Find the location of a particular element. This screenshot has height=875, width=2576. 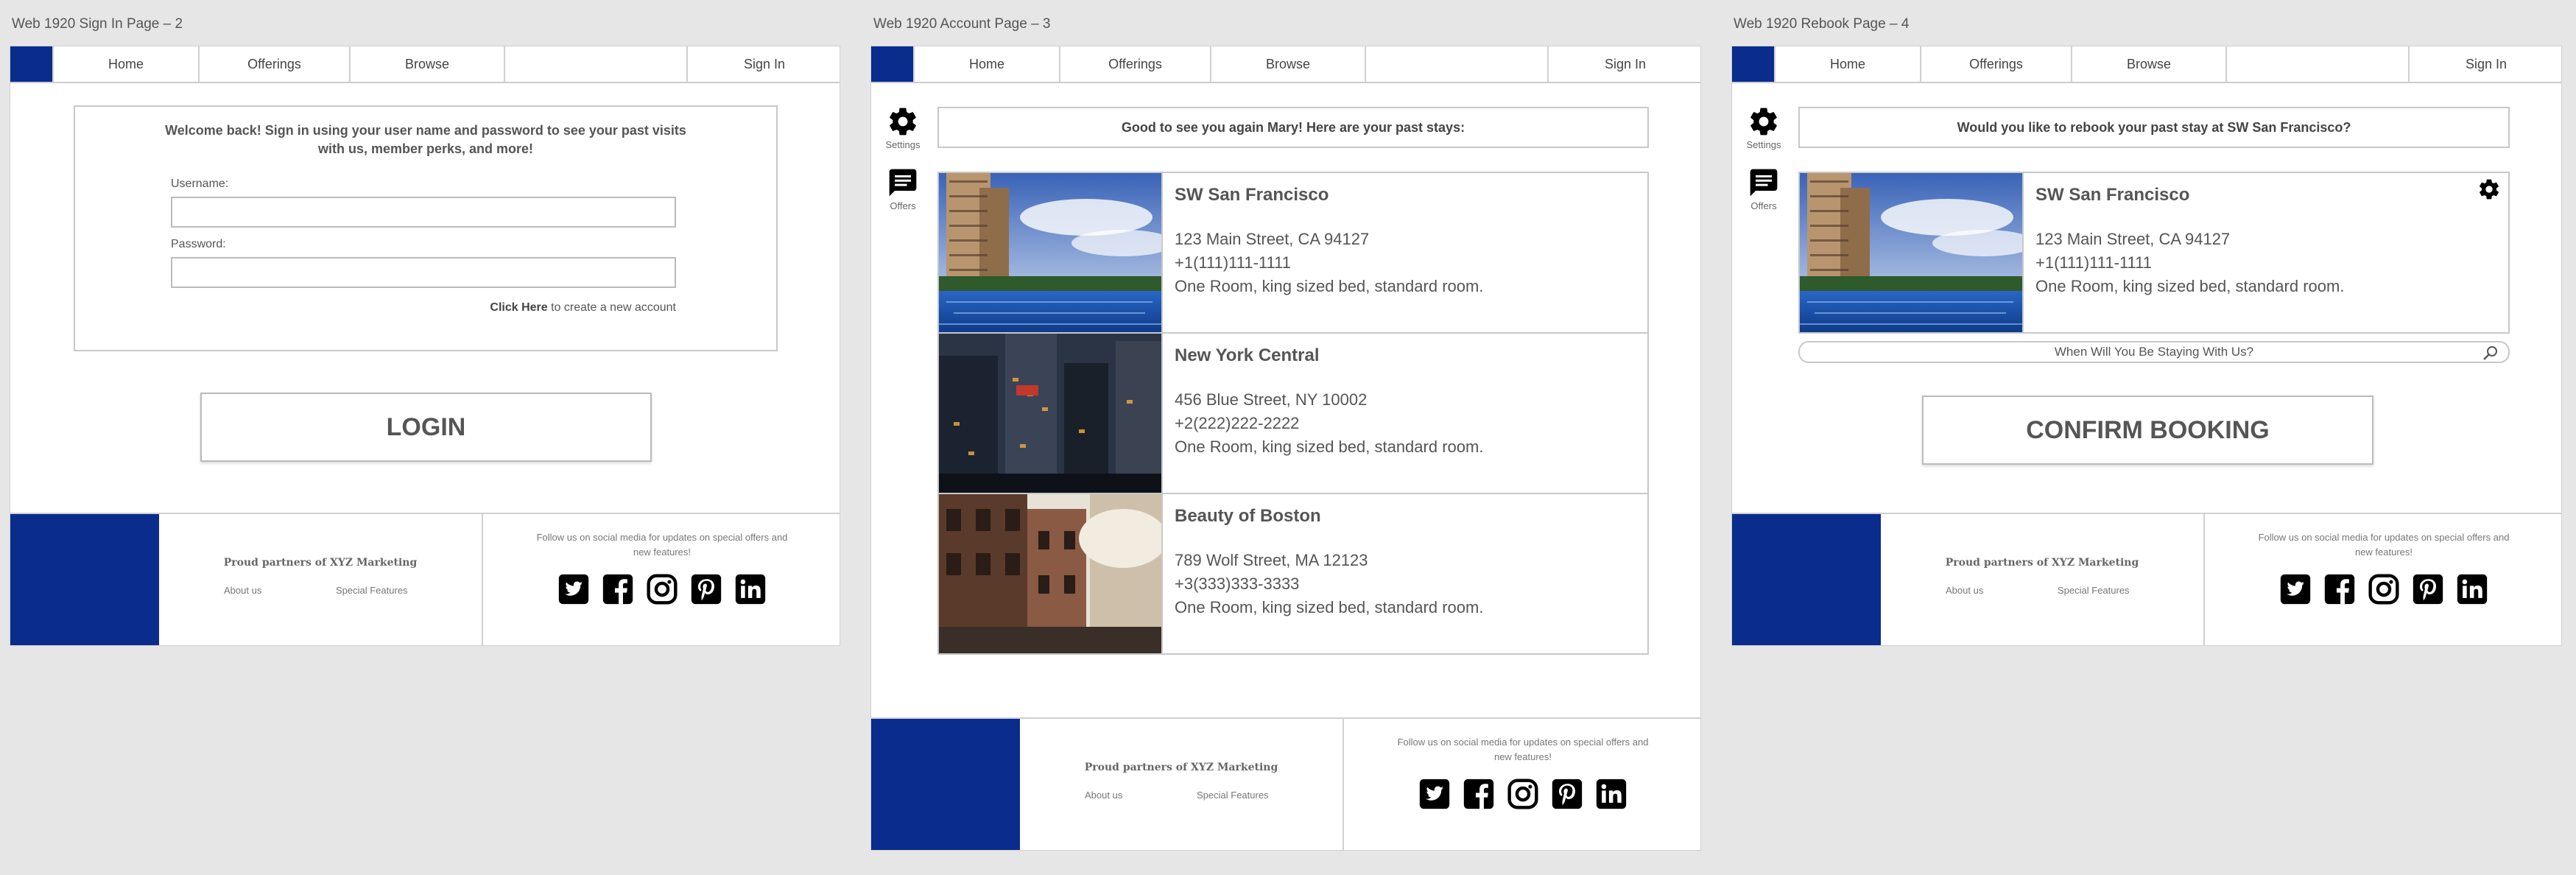

username-label: Username: is located at coordinates (200, 184).